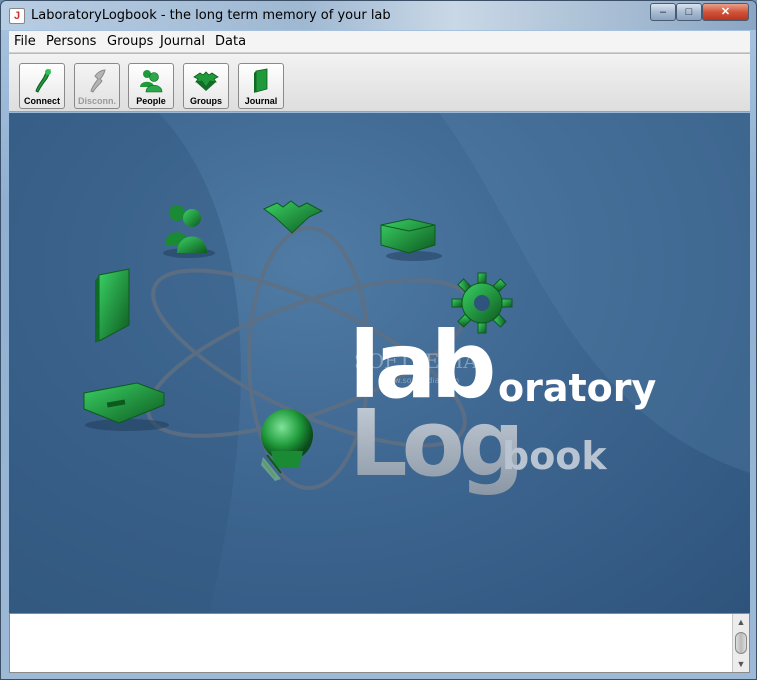 The width and height of the screenshot is (757, 680). What do you see at coordinates (411, 239) in the screenshot?
I see `data-box-icon` at bounding box center [411, 239].